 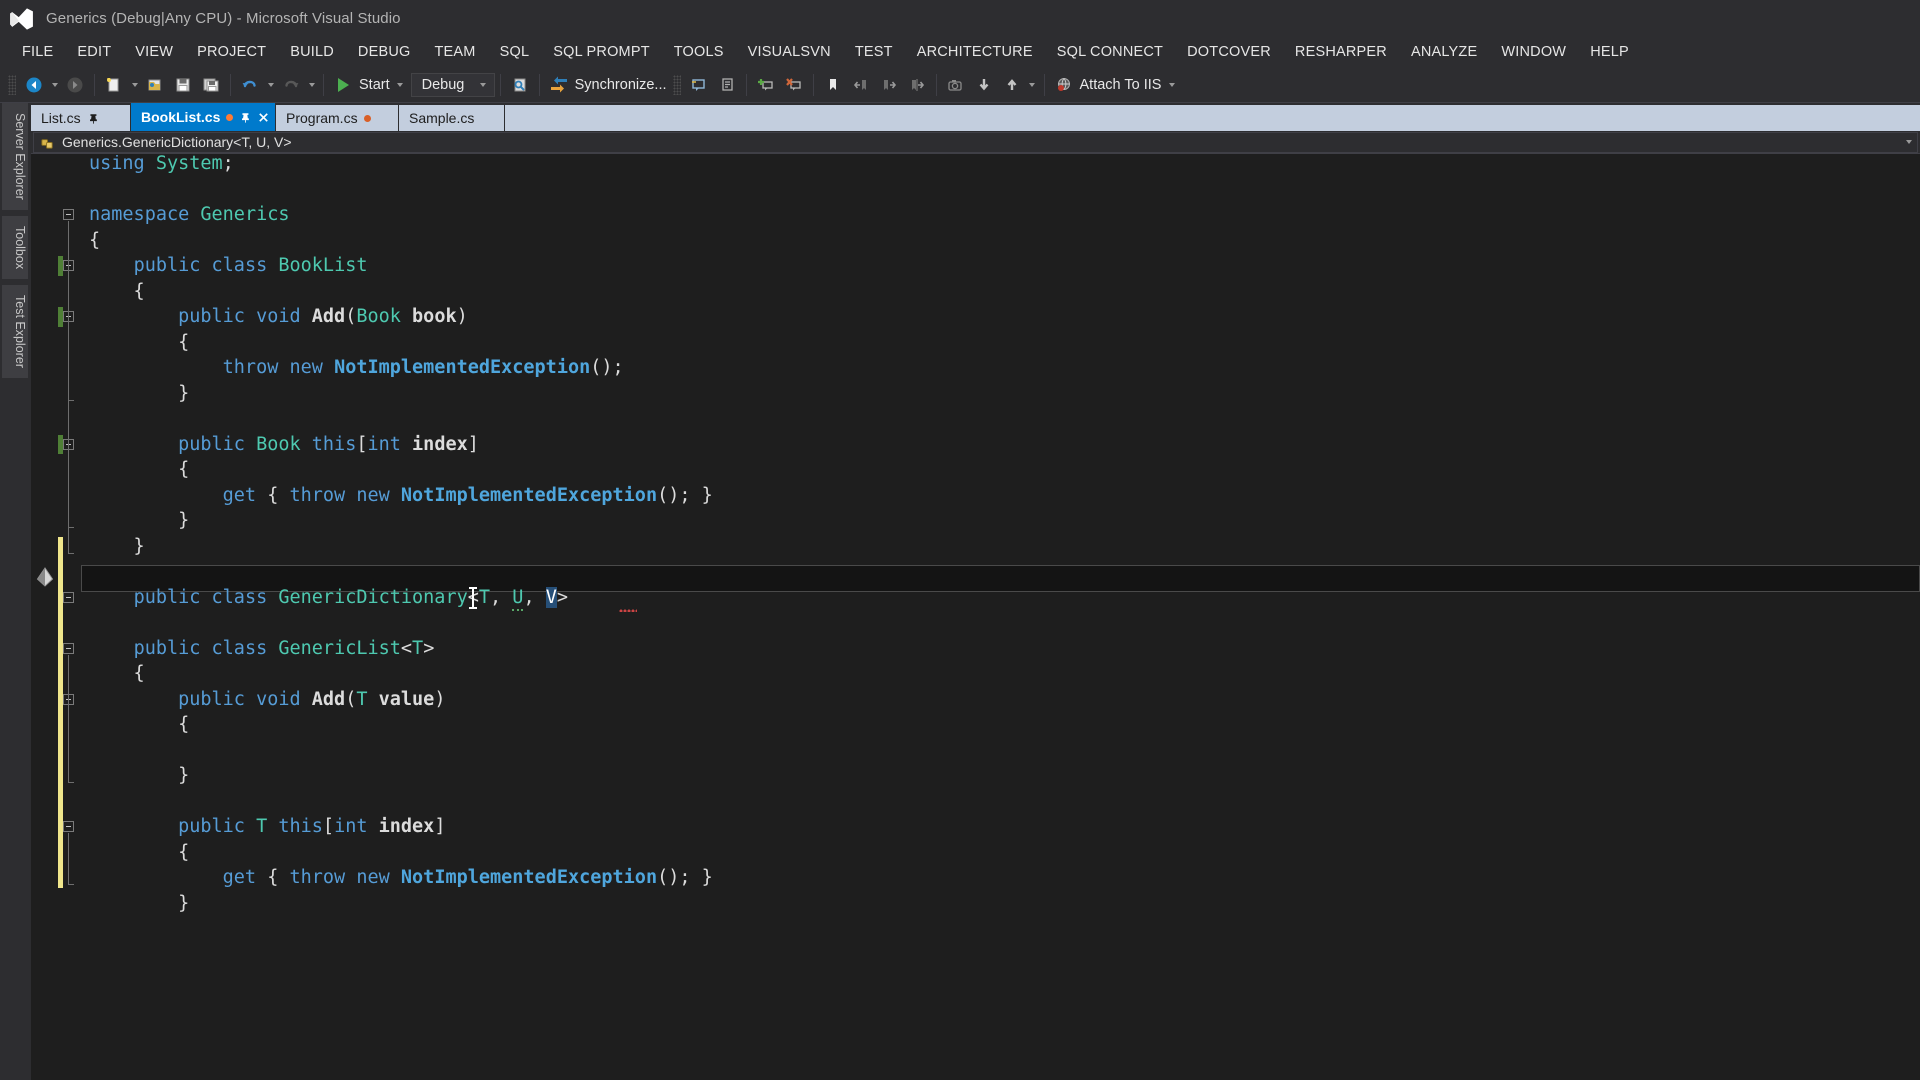 What do you see at coordinates (1064, 85) in the screenshot?
I see `attach-to-iis-button` at bounding box center [1064, 85].